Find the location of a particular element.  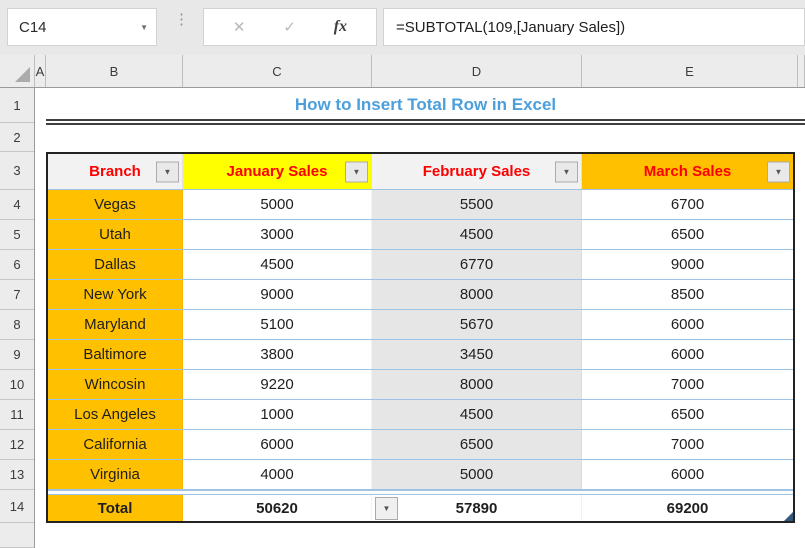

value-cell: 1000 is located at coordinates (277, 414).